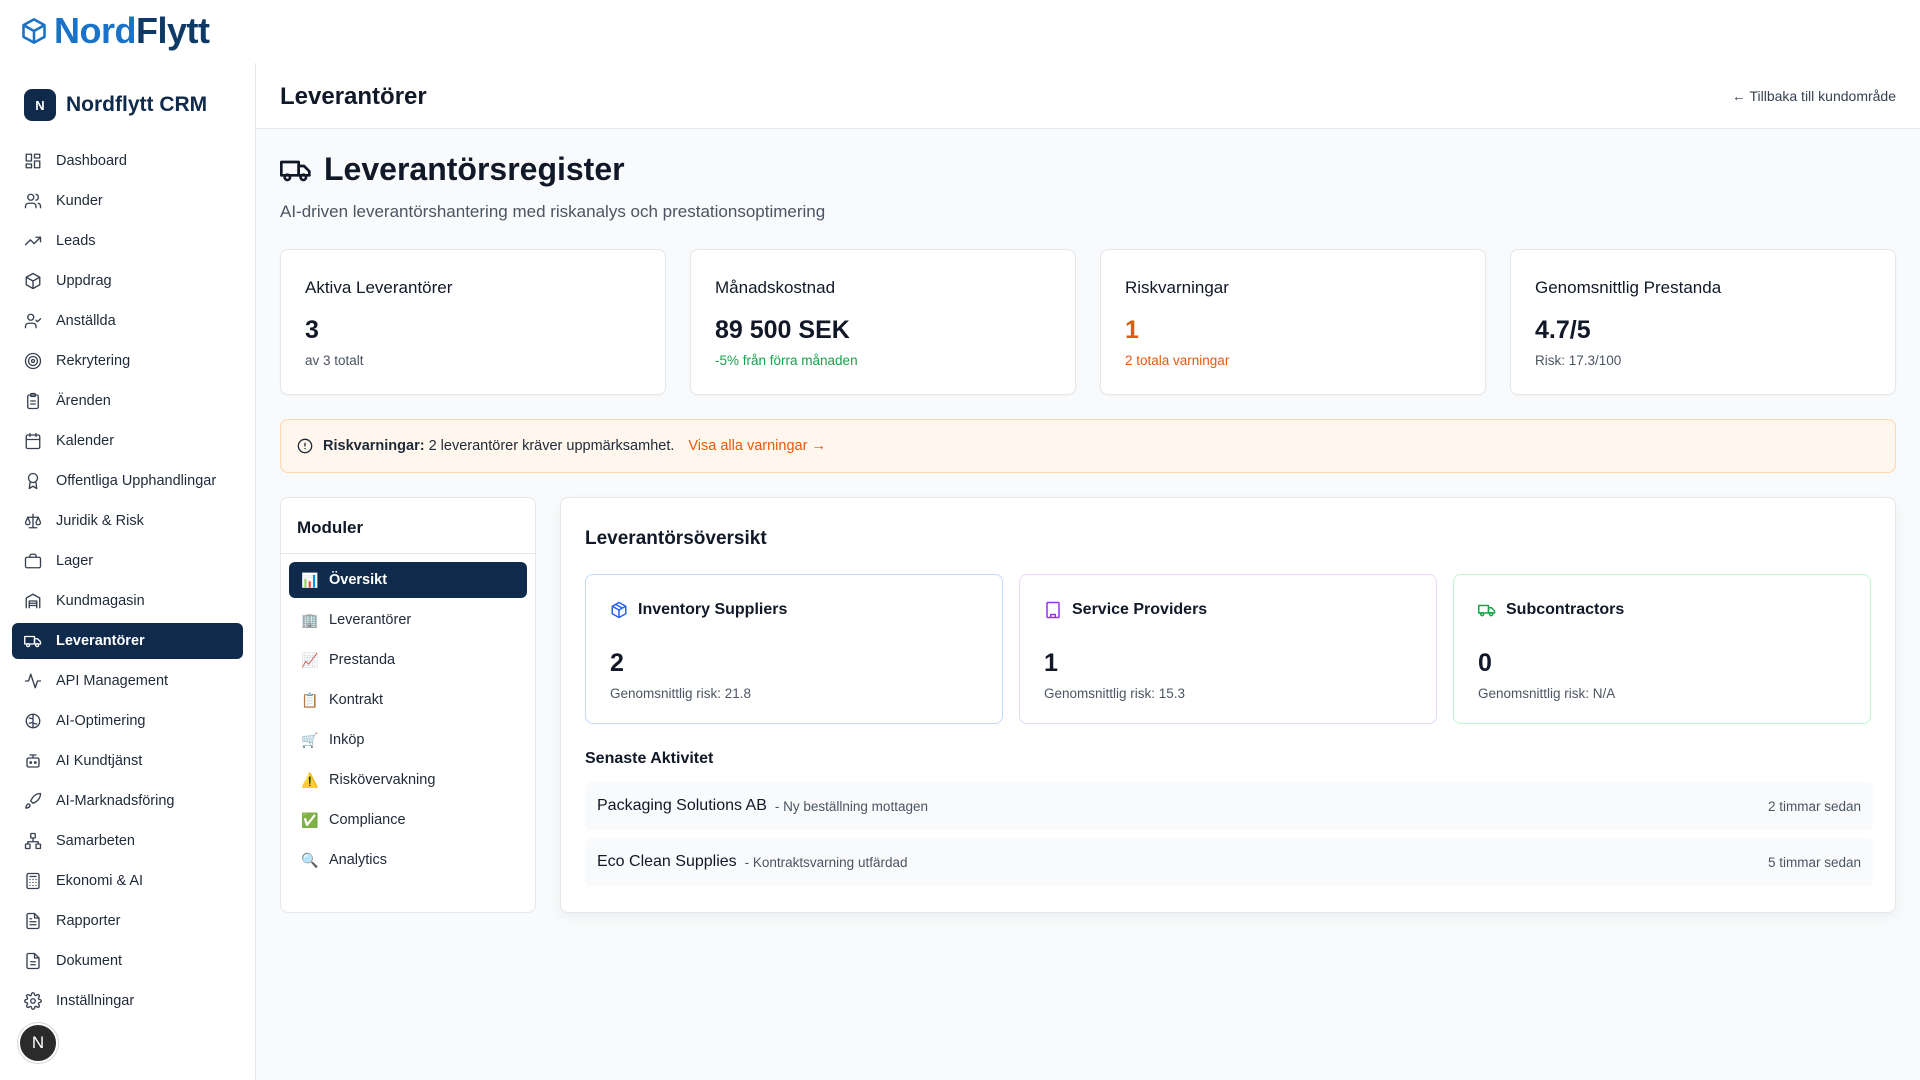 Image resolution: width=1920 pixels, height=1080 pixels. I want to click on sidebar-item-kundmagasin: Kundmagasin, so click(127, 601).